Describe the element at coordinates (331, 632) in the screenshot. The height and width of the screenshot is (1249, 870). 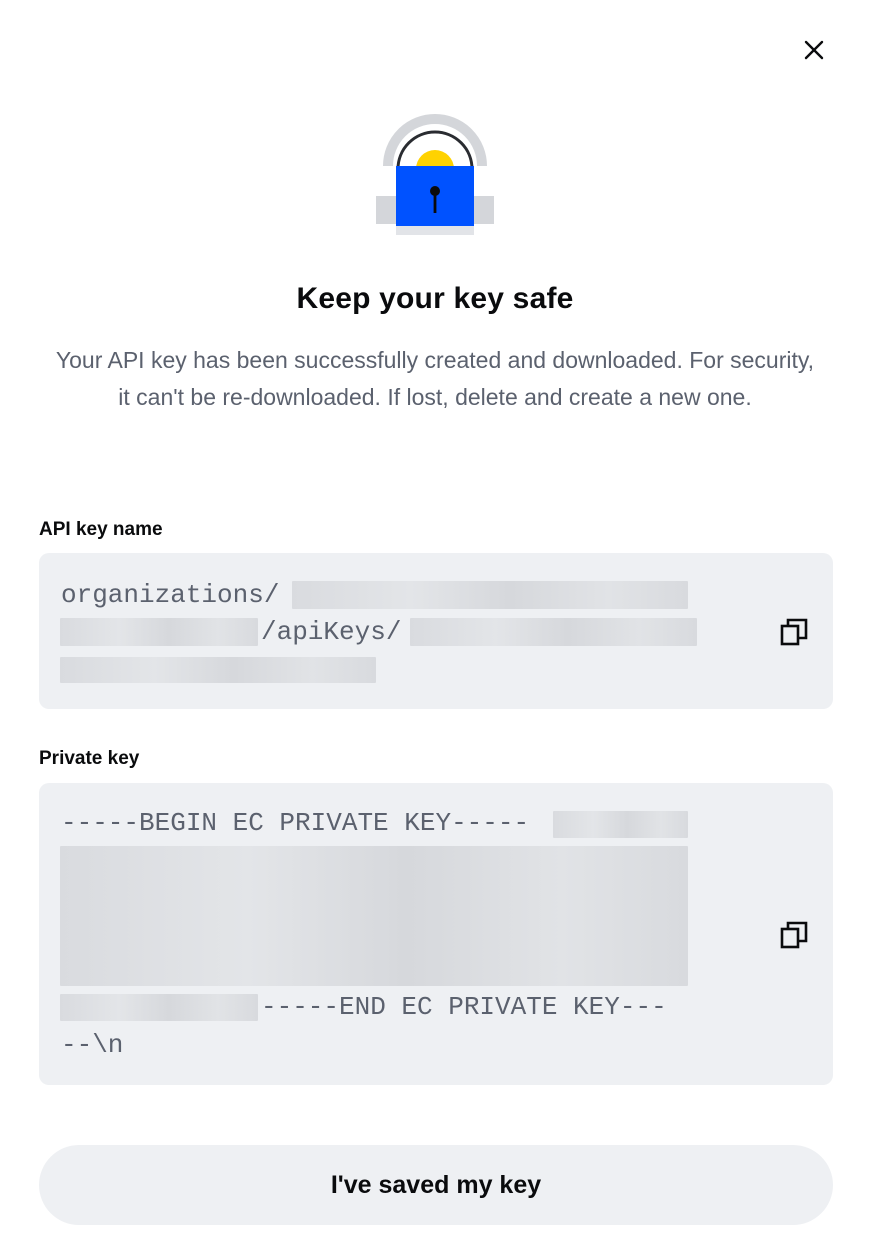
I see `api-key-name-middle: /apiKeys/` at that location.